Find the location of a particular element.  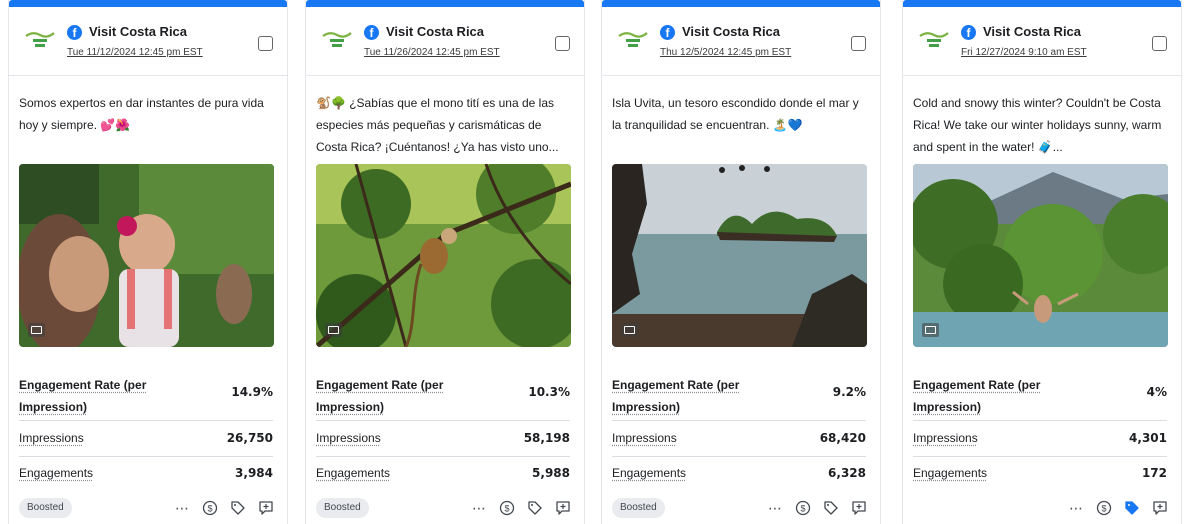

engagement-rate-value: 10.3% is located at coordinates (549, 392).